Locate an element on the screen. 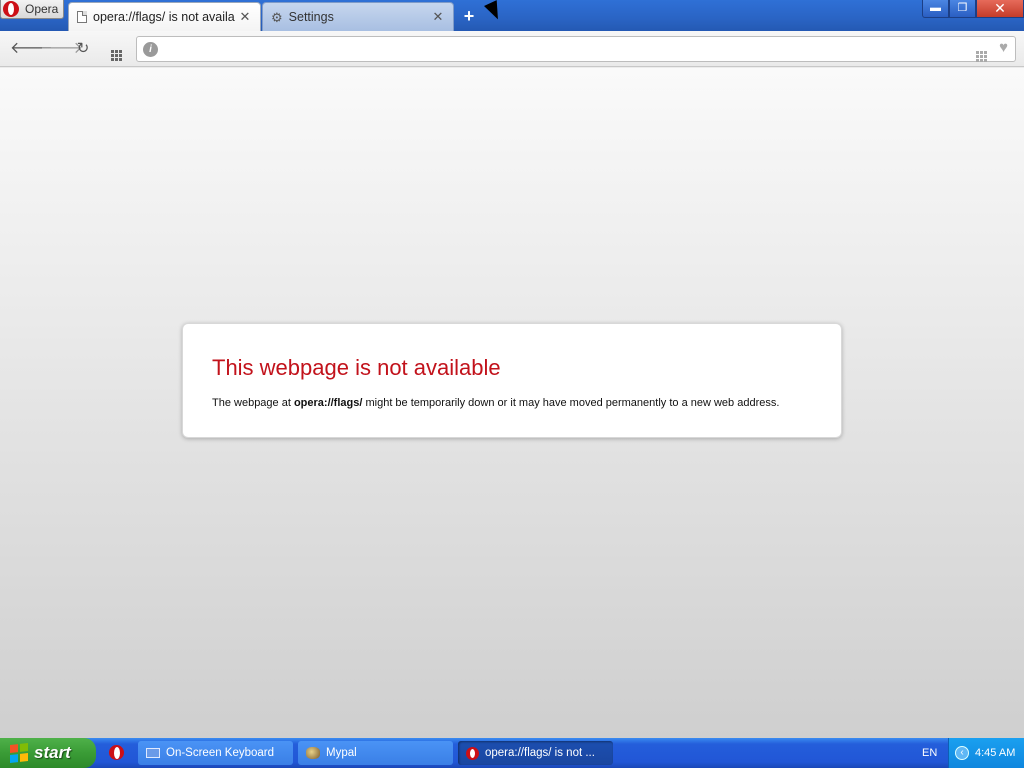 This screenshot has width=1024, height=768. opera-menu-button: Opera is located at coordinates (32, 9).